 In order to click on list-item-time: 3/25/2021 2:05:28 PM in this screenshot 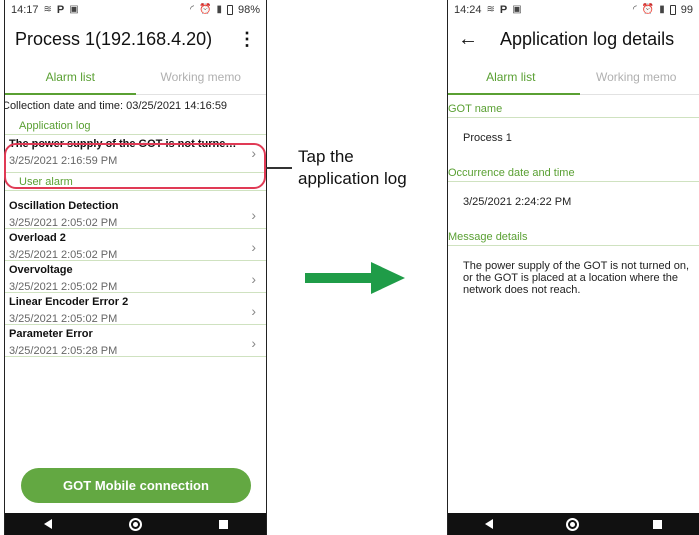, I will do `click(63, 351)`.